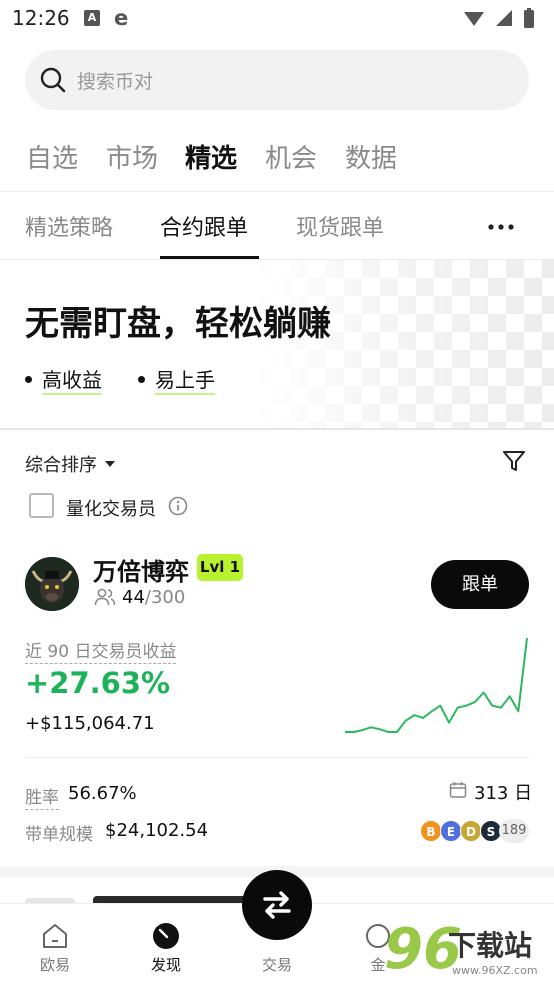 This screenshot has height=984, width=554. What do you see at coordinates (115, 82) in the screenshot?
I see `search-placeholder: 搜索币对` at bounding box center [115, 82].